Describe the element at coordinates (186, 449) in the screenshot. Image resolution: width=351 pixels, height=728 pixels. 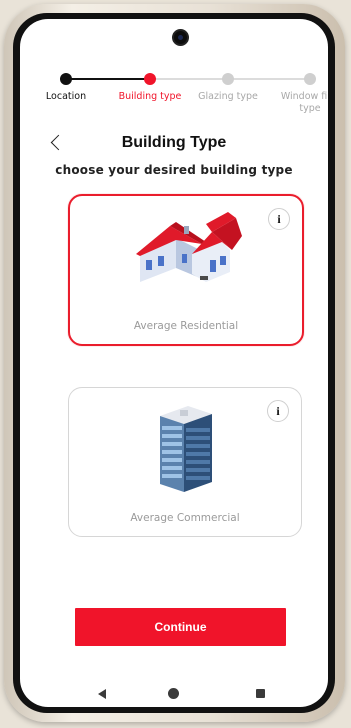
I see `office-building-icon` at that location.